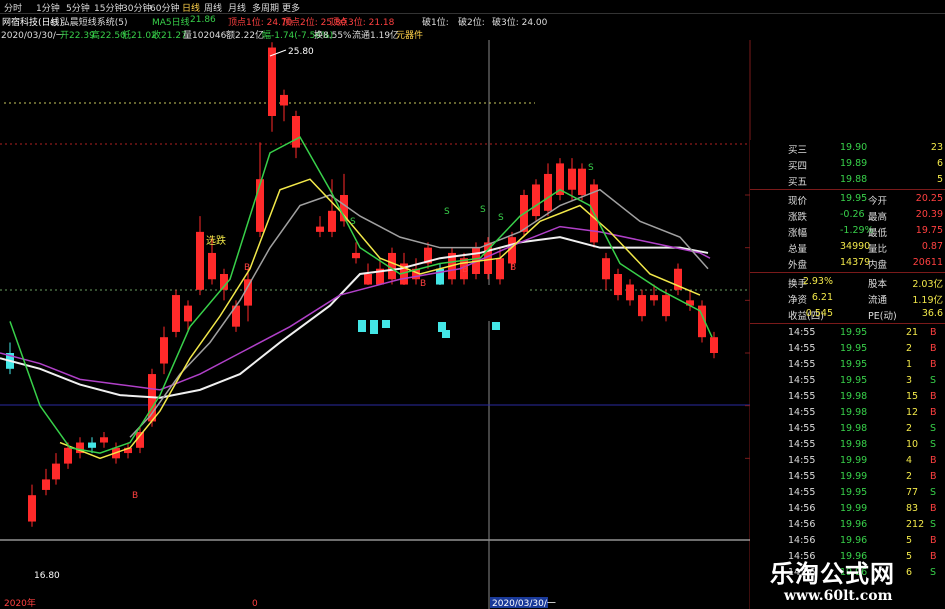 The width and height of the screenshot is (945, 609). I want to click on toolbar-item-10: 更多, so click(291, 7).